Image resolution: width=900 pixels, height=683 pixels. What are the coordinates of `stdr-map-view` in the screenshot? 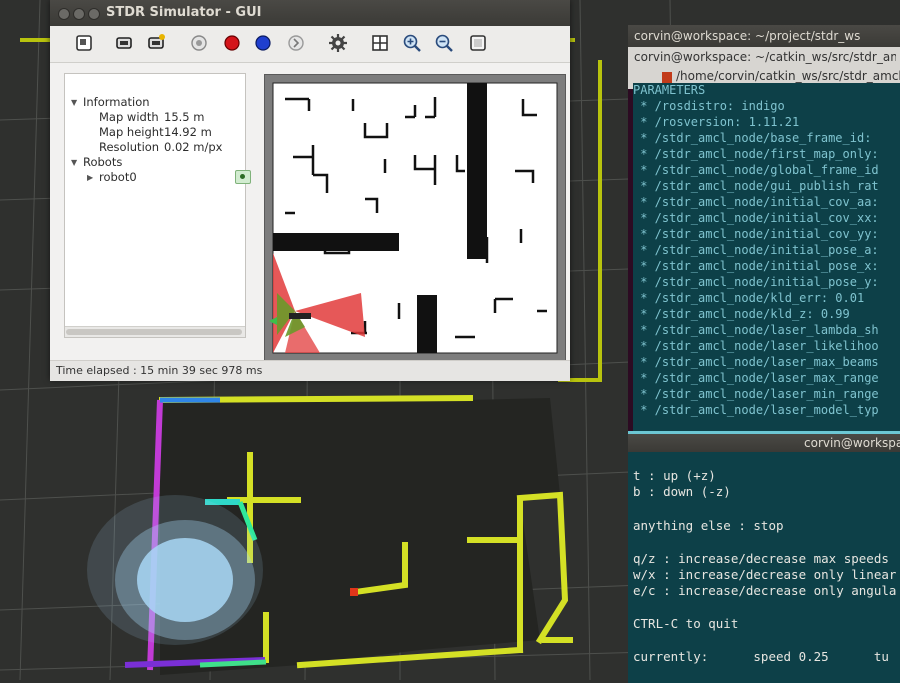 It's located at (415, 218).